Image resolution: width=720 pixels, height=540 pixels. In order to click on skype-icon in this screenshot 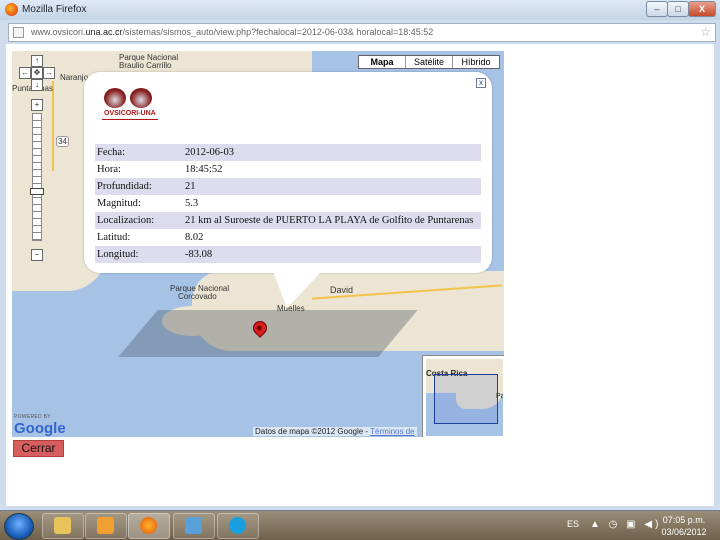, I will do `click(237, 525)`.